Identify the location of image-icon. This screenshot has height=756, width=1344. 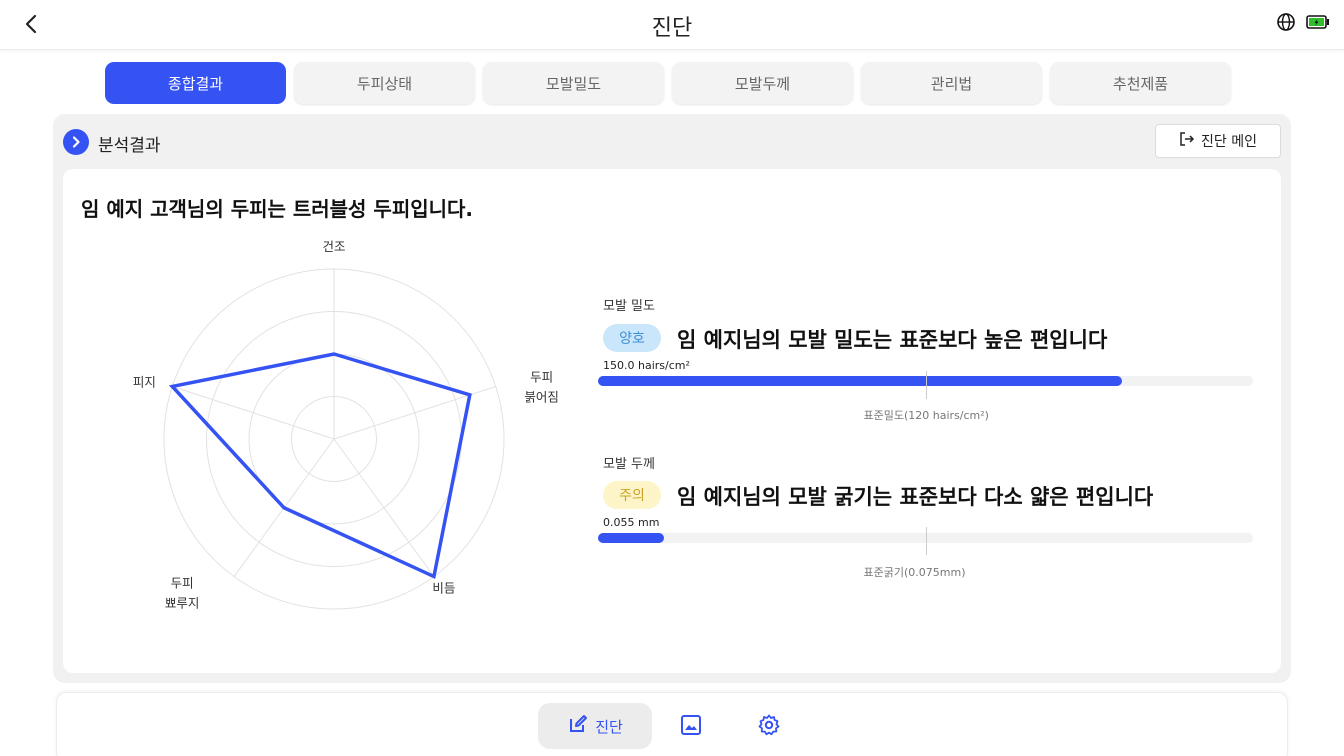
(691, 725).